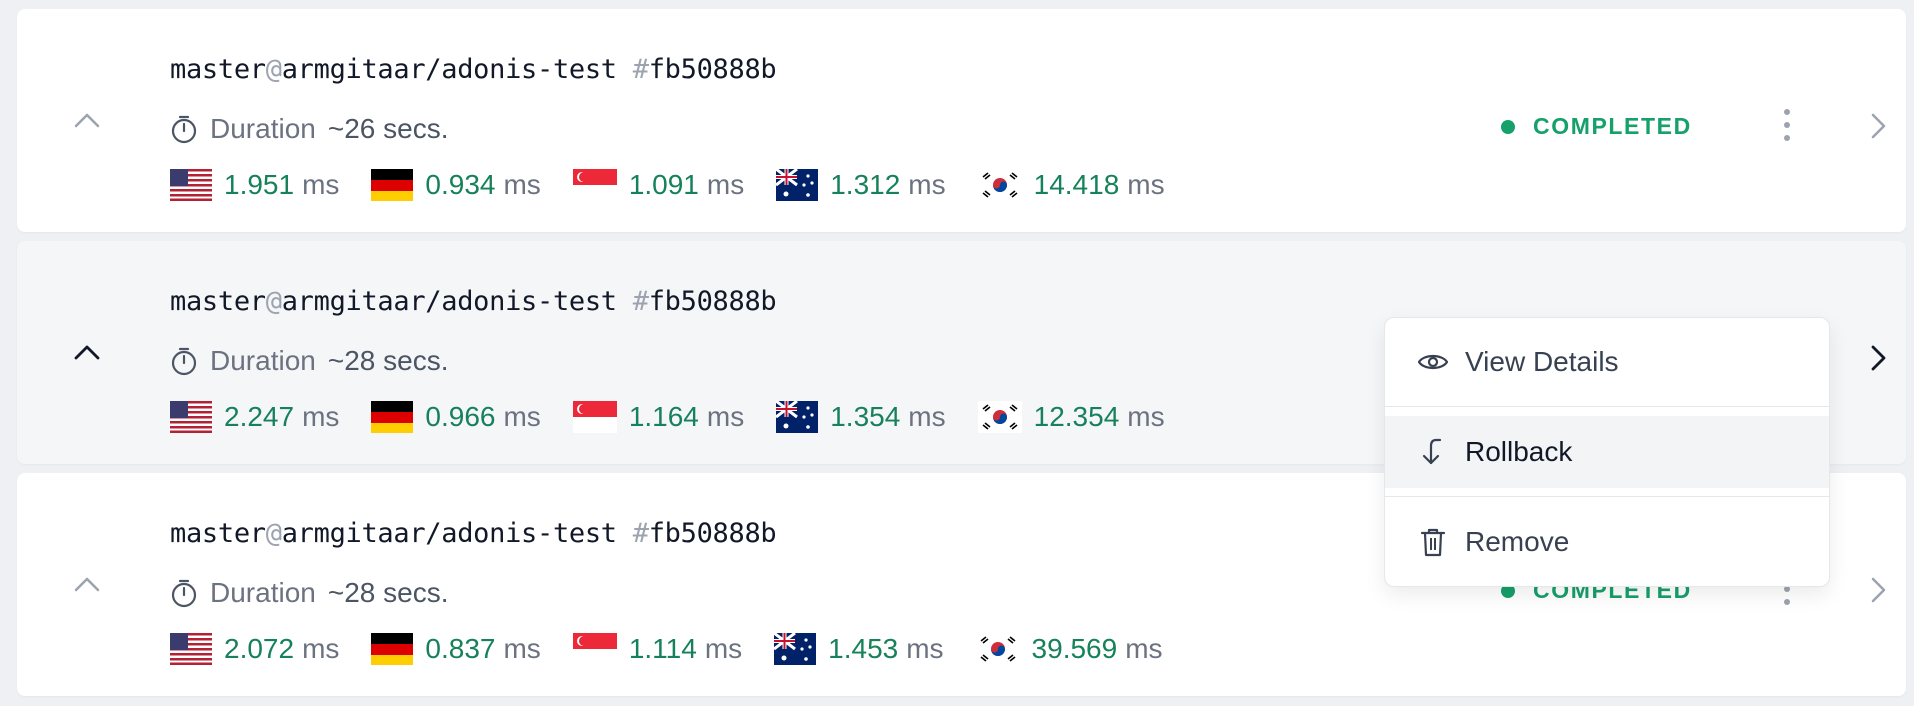 This screenshot has height=706, width=1914. I want to click on metric-kr: 14.418 ms, so click(1071, 185).